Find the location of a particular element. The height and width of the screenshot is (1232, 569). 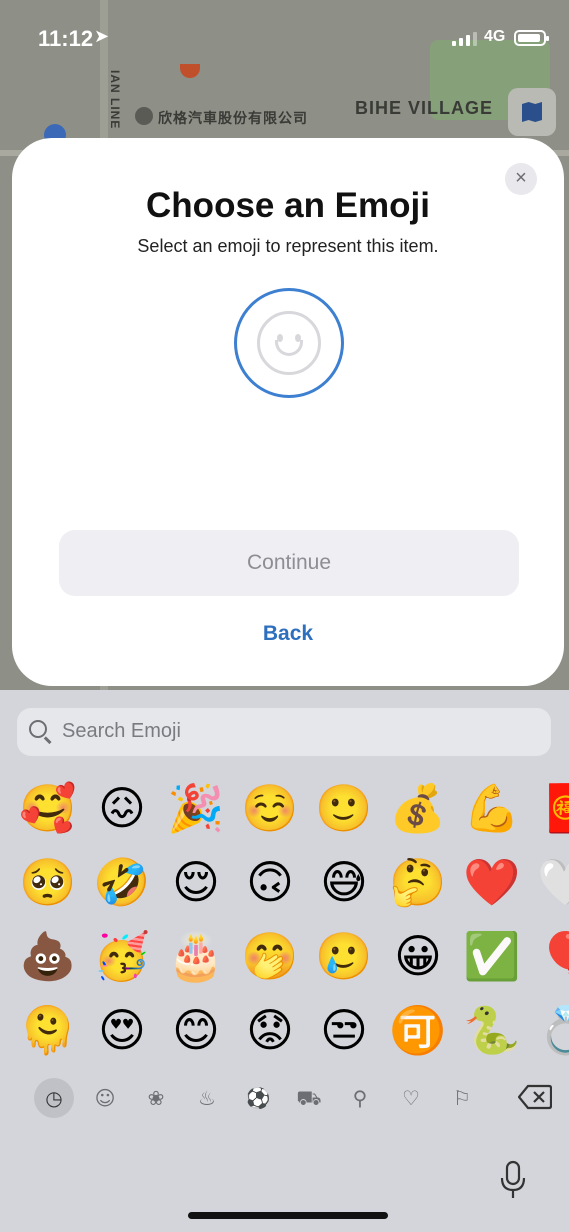

search-icon is located at coordinates (38, 729).